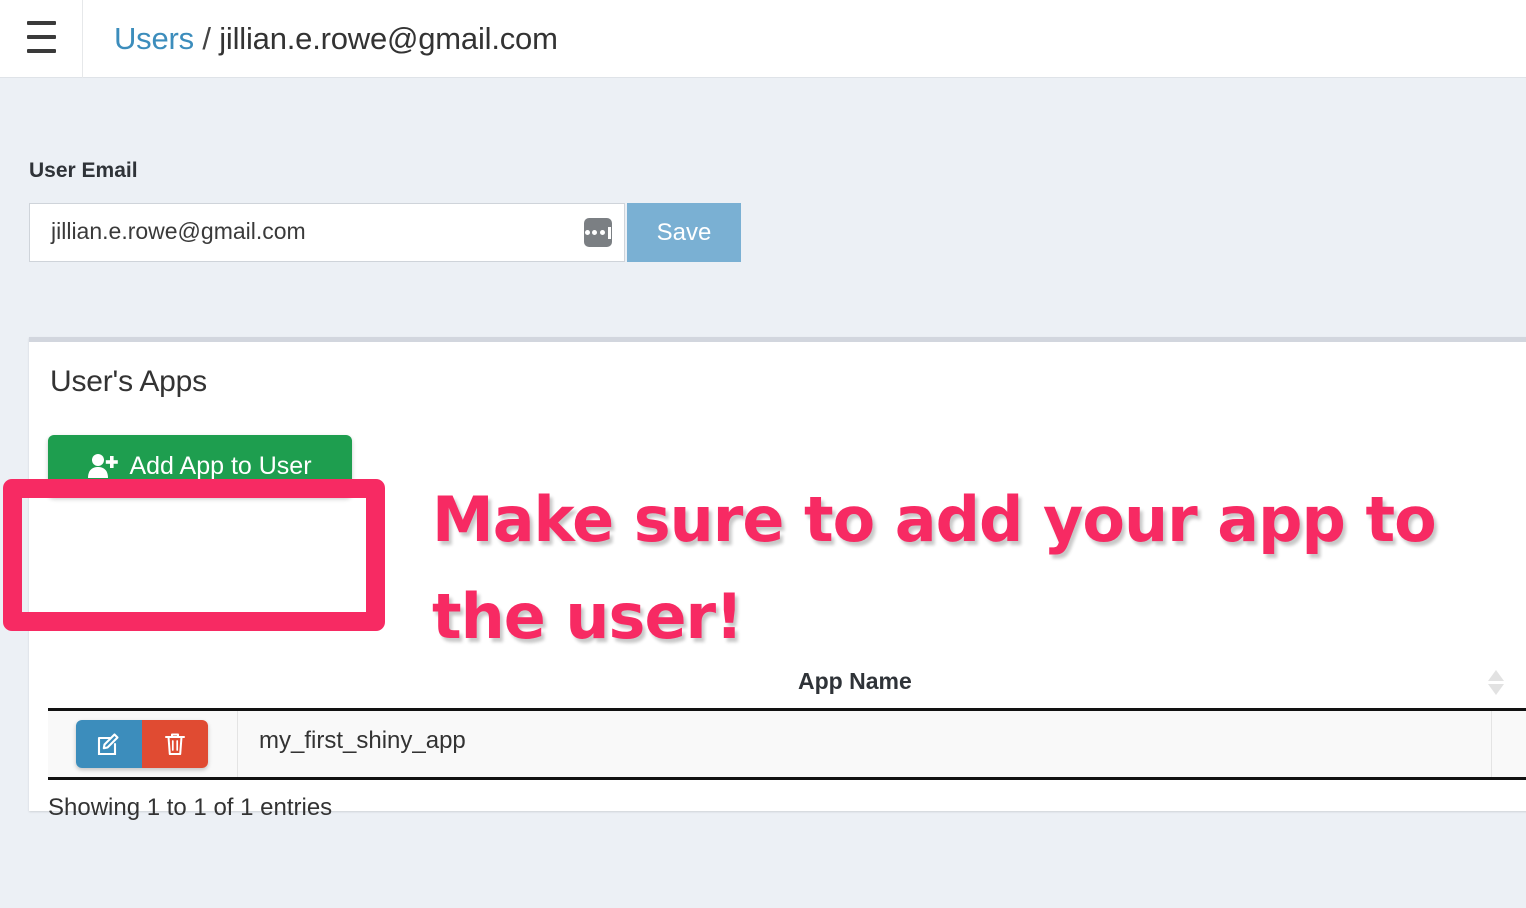 The image size is (1526, 908). What do you see at coordinates (855, 681) in the screenshot?
I see `column-header-app-name: App Name` at bounding box center [855, 681].